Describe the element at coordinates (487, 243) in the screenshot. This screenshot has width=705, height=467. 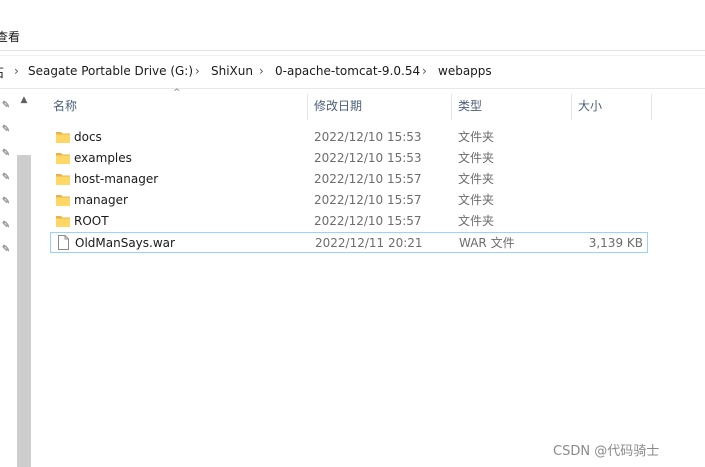
I see `file-type: WAR 文件` at that location.